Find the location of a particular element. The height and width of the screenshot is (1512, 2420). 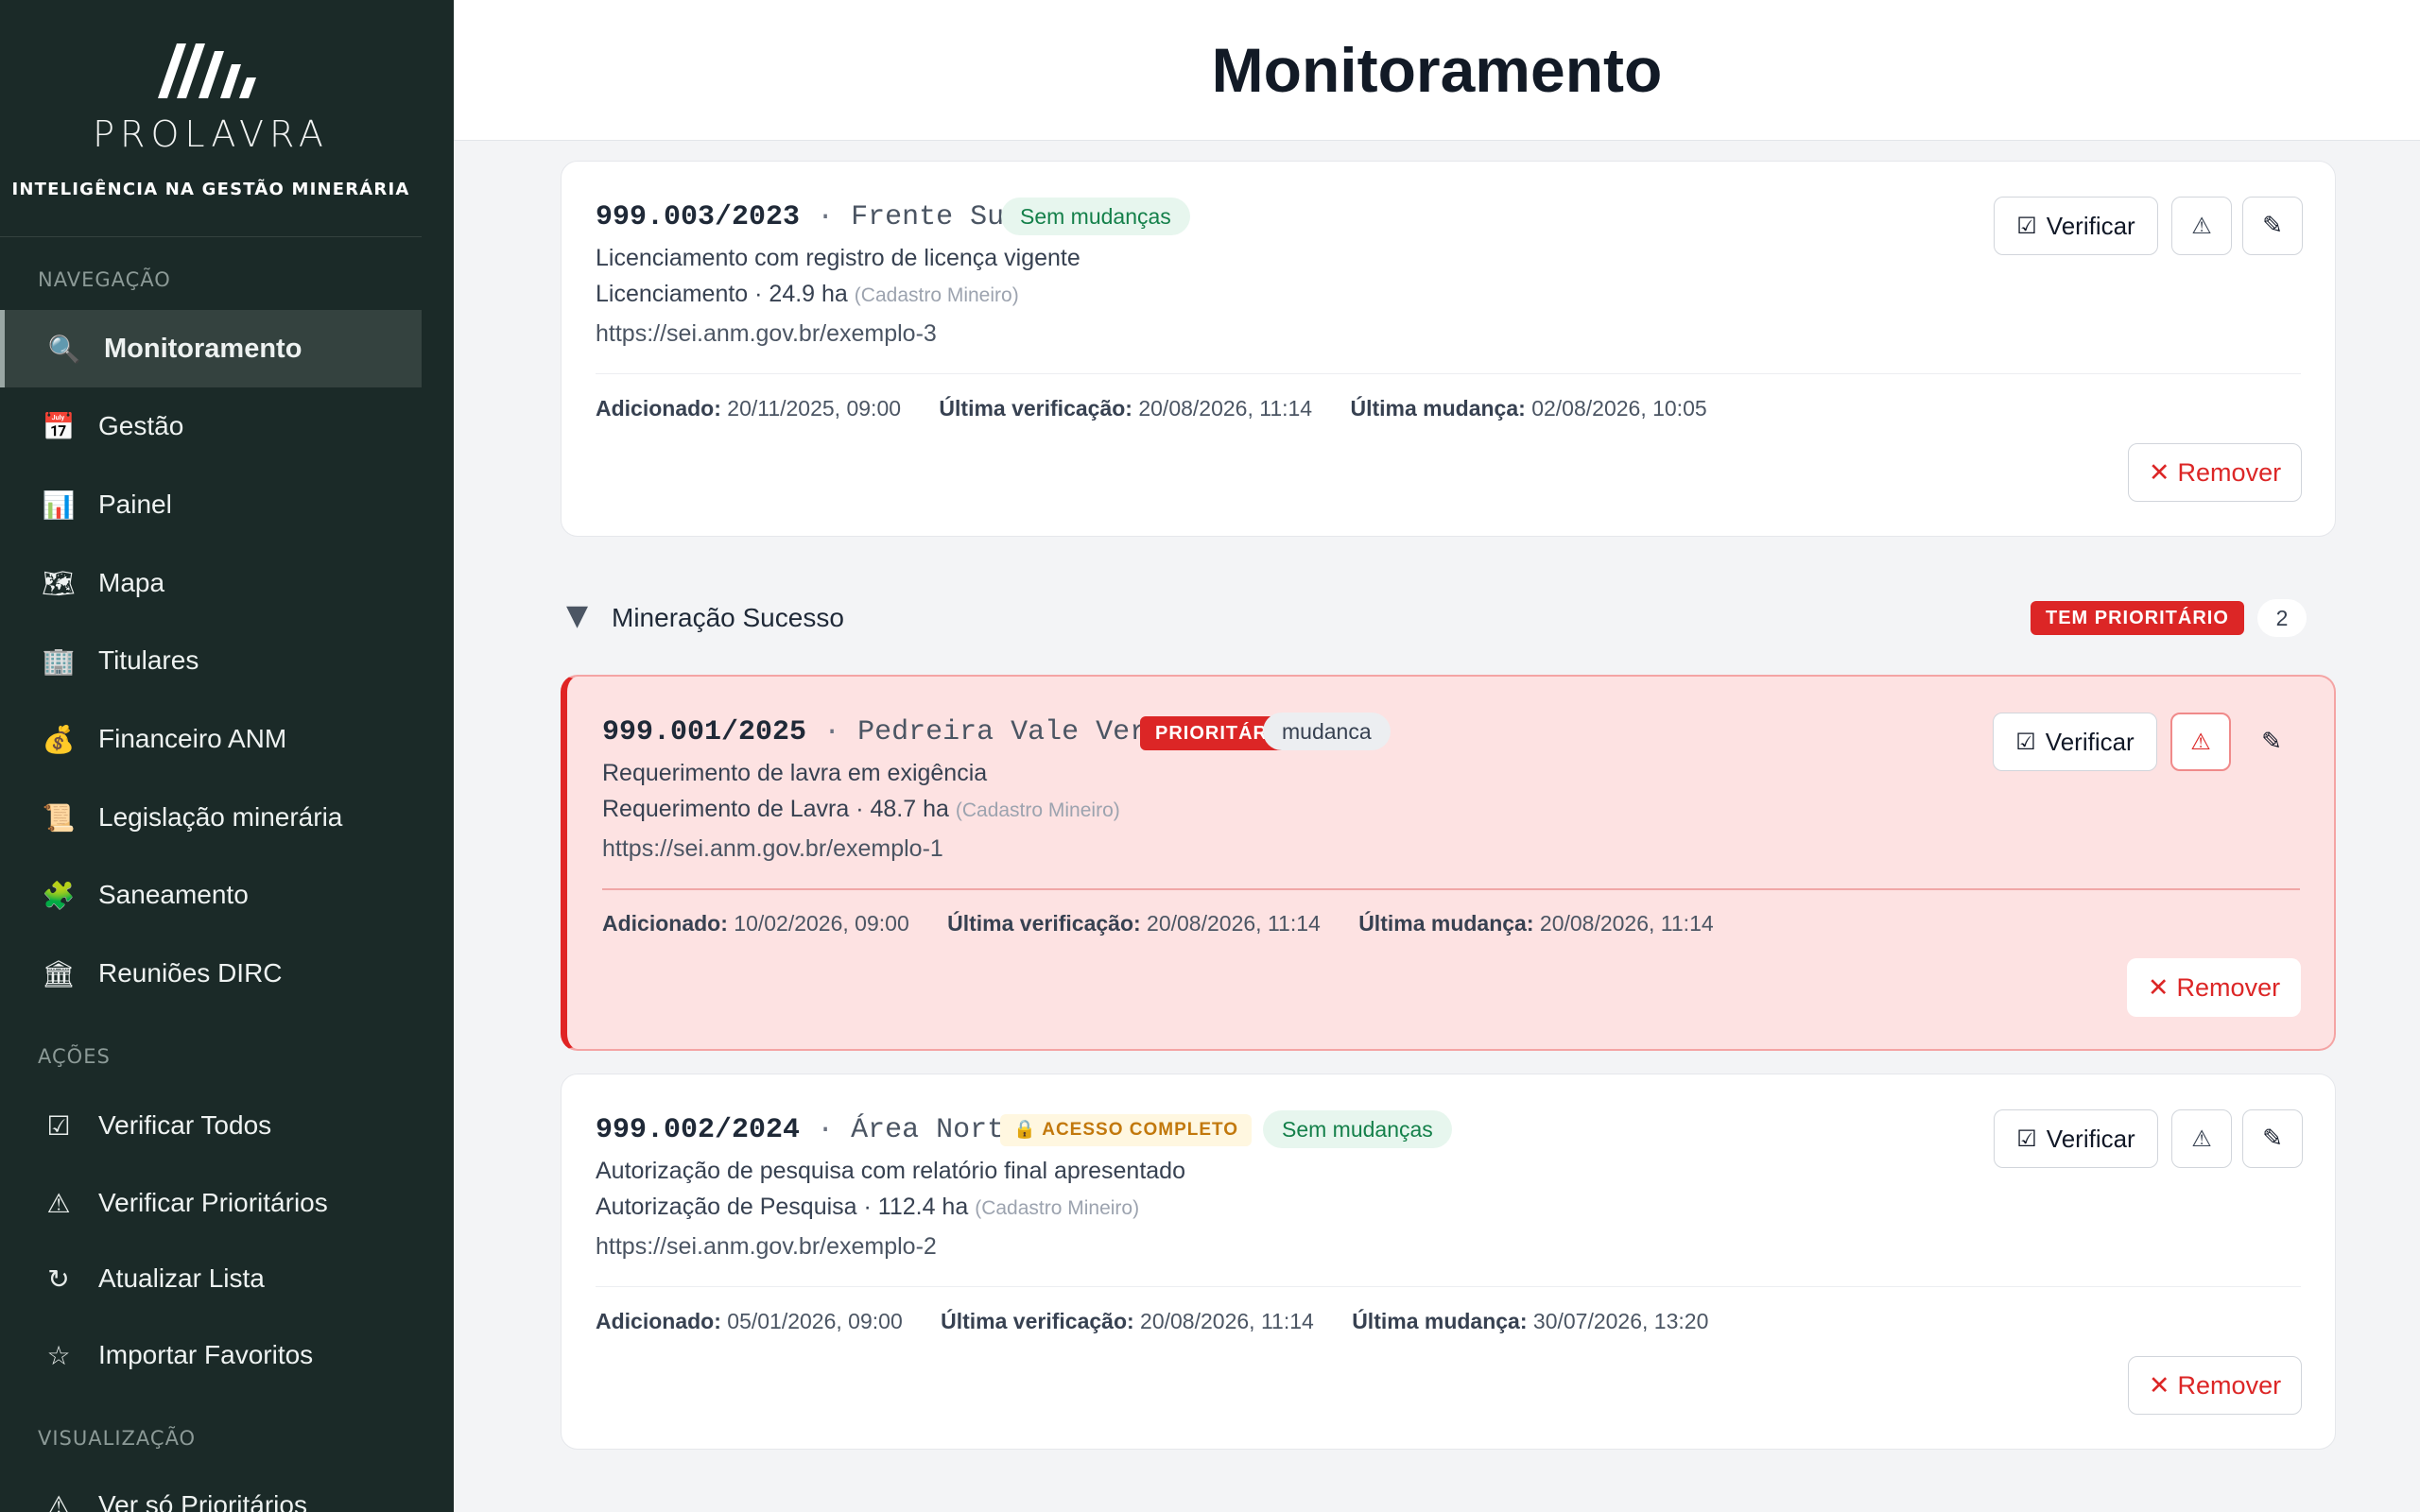

source-label: (Cadastro Mineiro) is located at coordinates (936, 295).